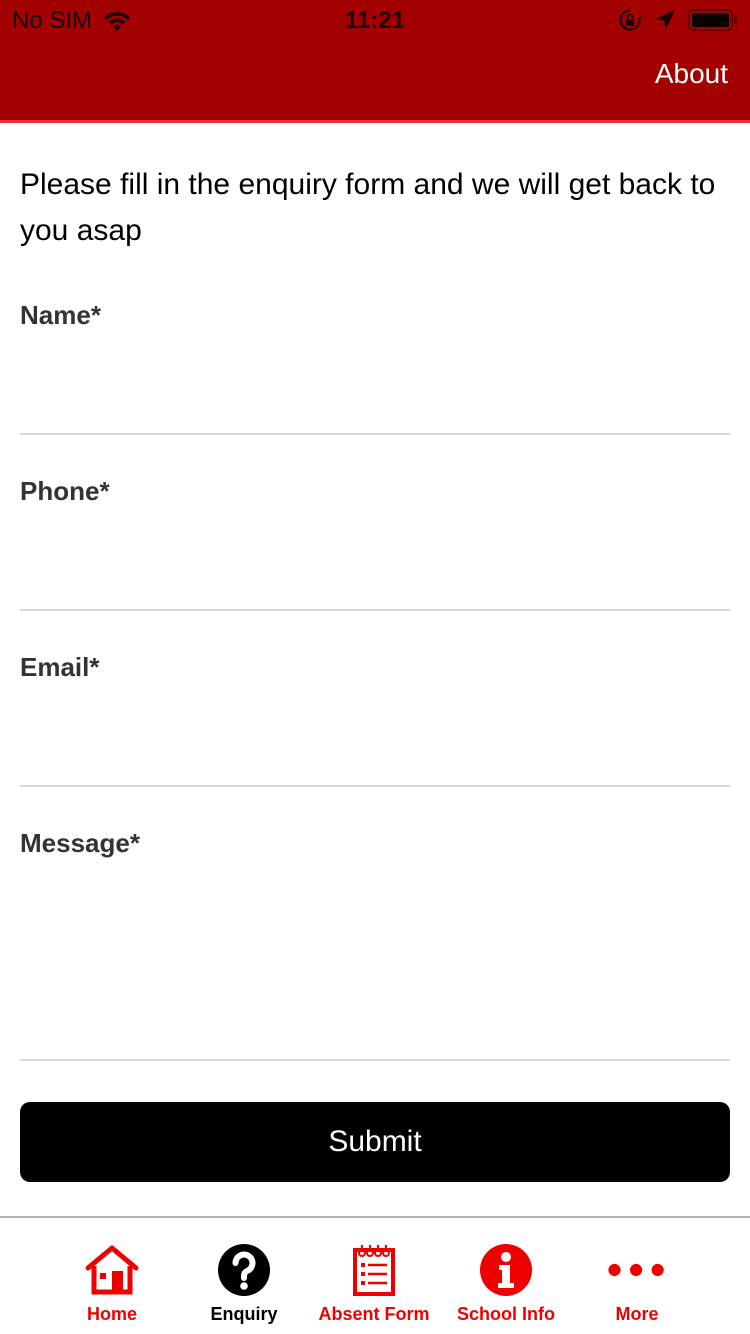 The image size is (750, 1334). Describe the element at coordinates (506, 1270) in the screenshot. I see `info-circle-icon` at that location.